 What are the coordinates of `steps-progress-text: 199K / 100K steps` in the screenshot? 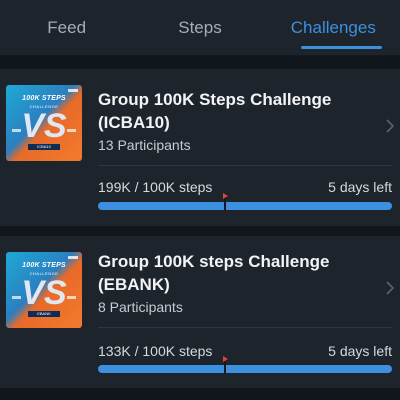 It's located at (155, 187).